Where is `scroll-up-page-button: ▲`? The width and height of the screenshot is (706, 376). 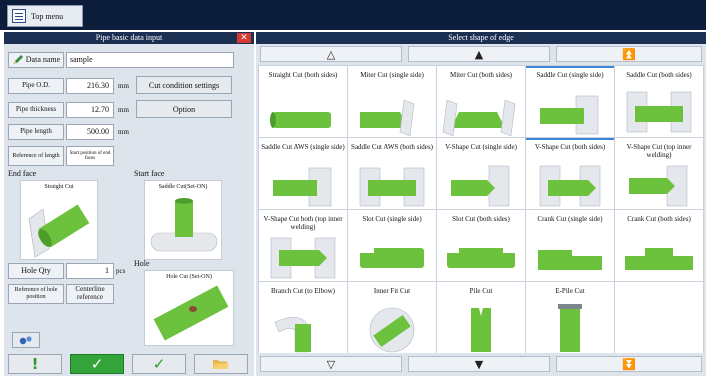 scroll-up-page-button: ▲ is located at coordinates (479, 54).